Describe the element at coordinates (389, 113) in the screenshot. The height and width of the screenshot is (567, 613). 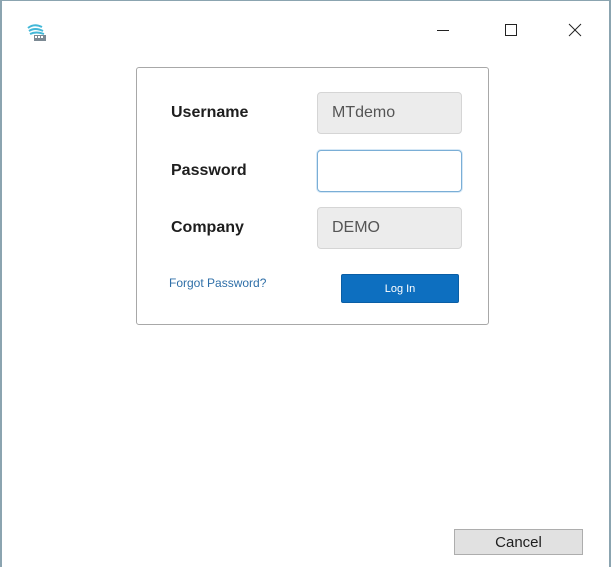
I see `username-field` at that location.